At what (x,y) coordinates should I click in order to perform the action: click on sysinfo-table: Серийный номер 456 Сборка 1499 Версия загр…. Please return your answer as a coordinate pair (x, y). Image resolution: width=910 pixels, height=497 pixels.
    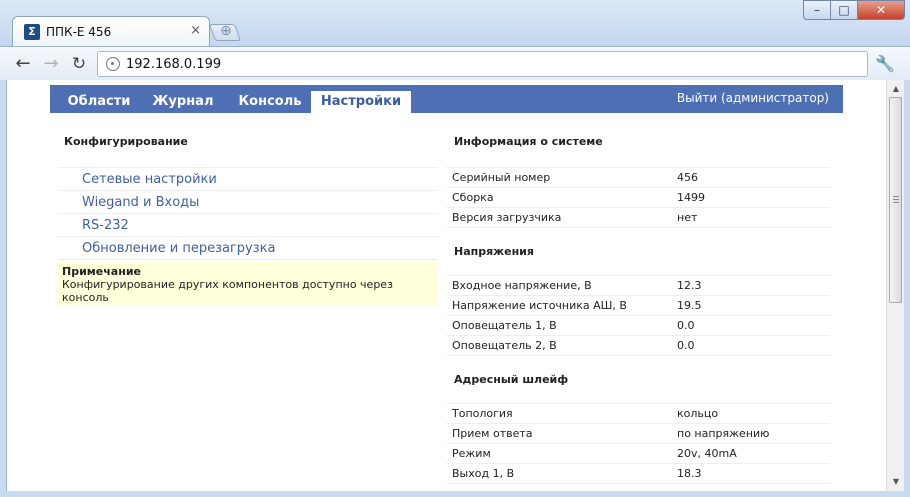
    Looking at the image, I should click on (638, 197).